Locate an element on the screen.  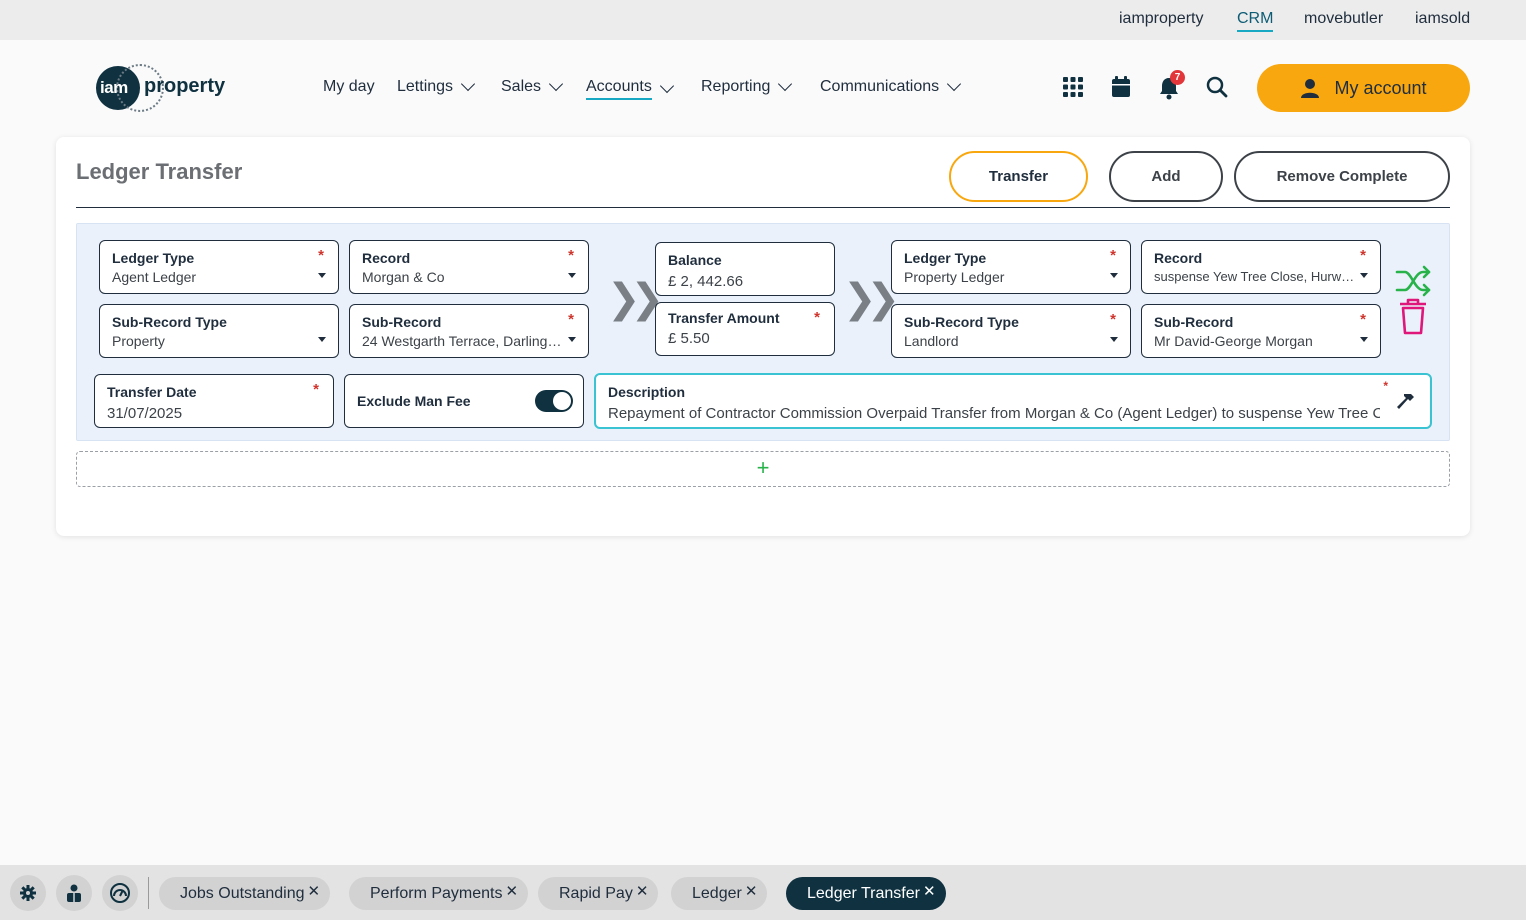
nav-sales: Sales is located at coordinates (532, 86).